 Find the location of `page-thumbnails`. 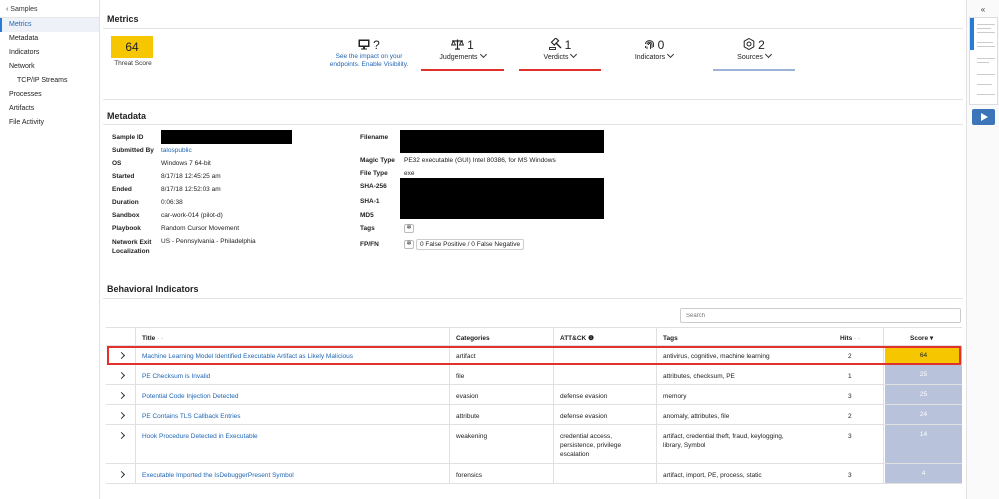

page-thumbnails is located at coordinates (983, 61).